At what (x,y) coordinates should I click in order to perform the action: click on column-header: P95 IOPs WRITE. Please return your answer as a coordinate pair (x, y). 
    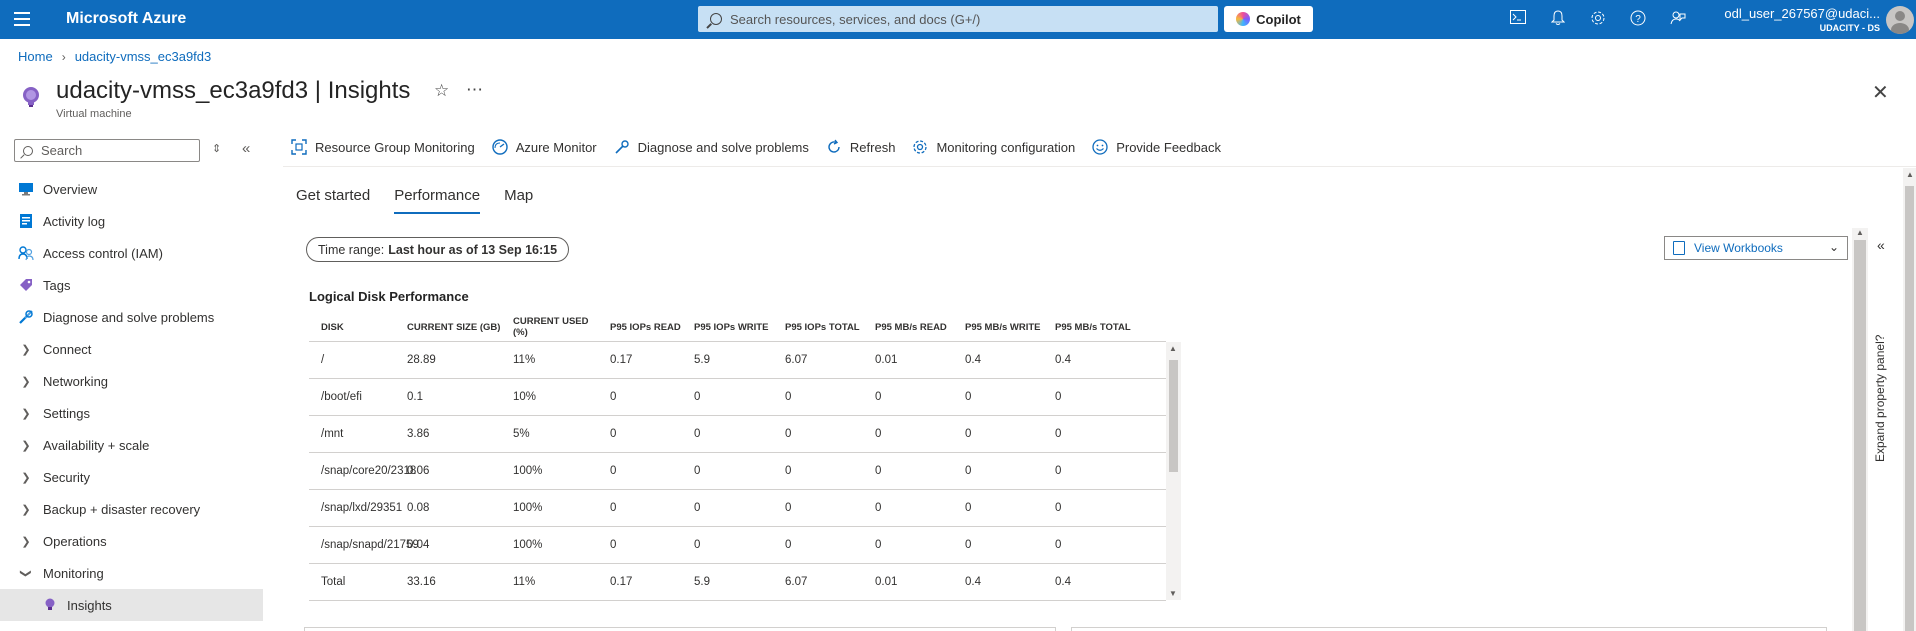
    Looking at the image, I should click on (727, 327).